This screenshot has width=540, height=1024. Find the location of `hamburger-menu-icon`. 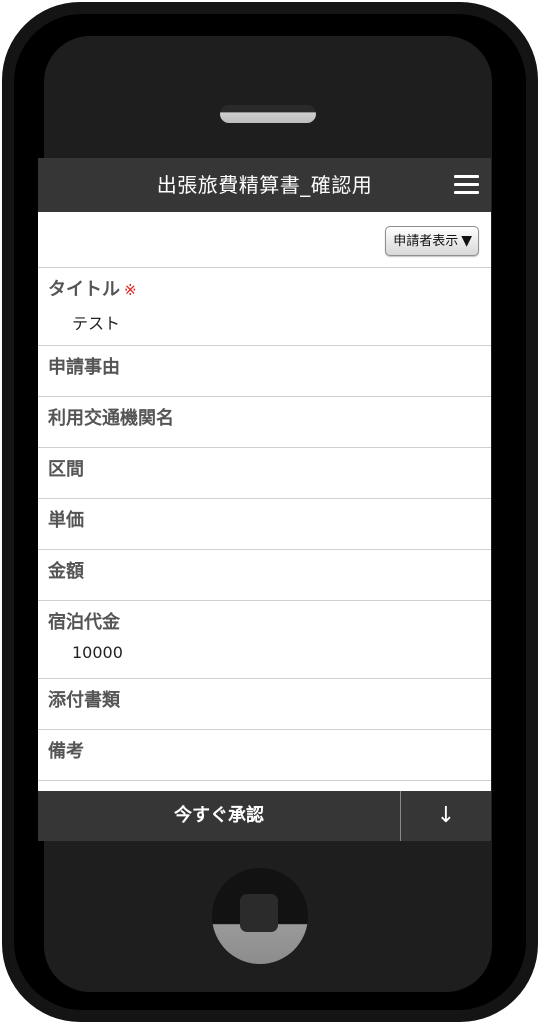

hamburger-menu-icon is located at coordinates (466, 185).